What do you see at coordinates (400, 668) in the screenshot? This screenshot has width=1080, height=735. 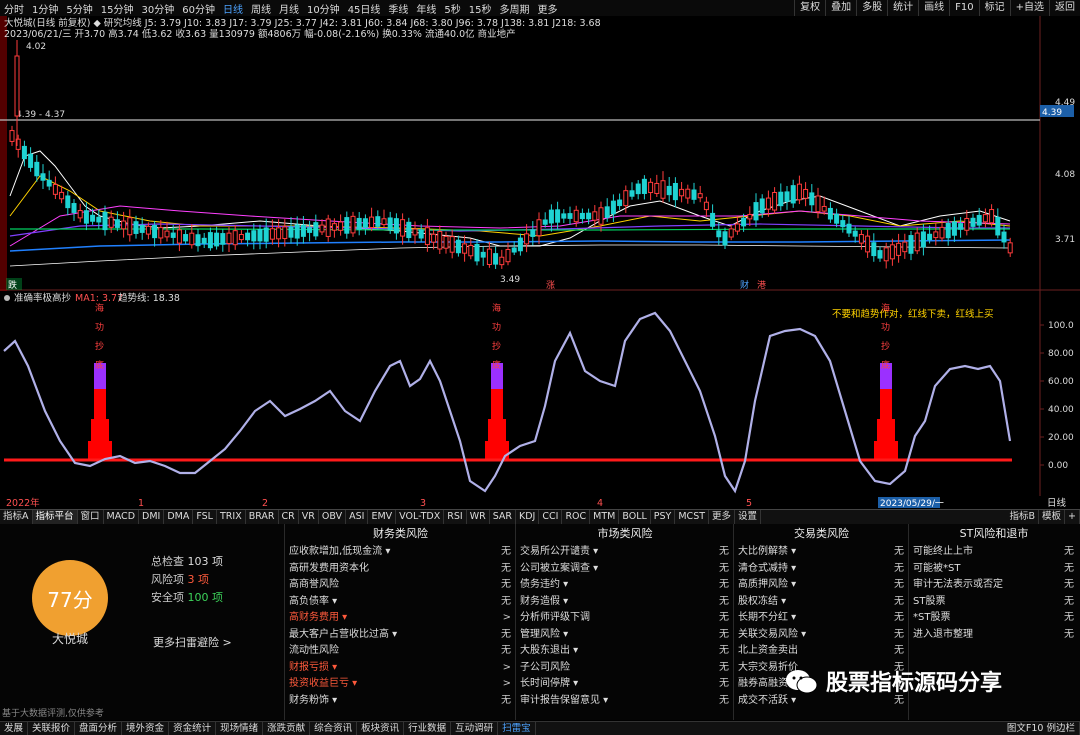 I see `risk-row: 财报亏损 ▾ >` at bounding box center [400, 668].